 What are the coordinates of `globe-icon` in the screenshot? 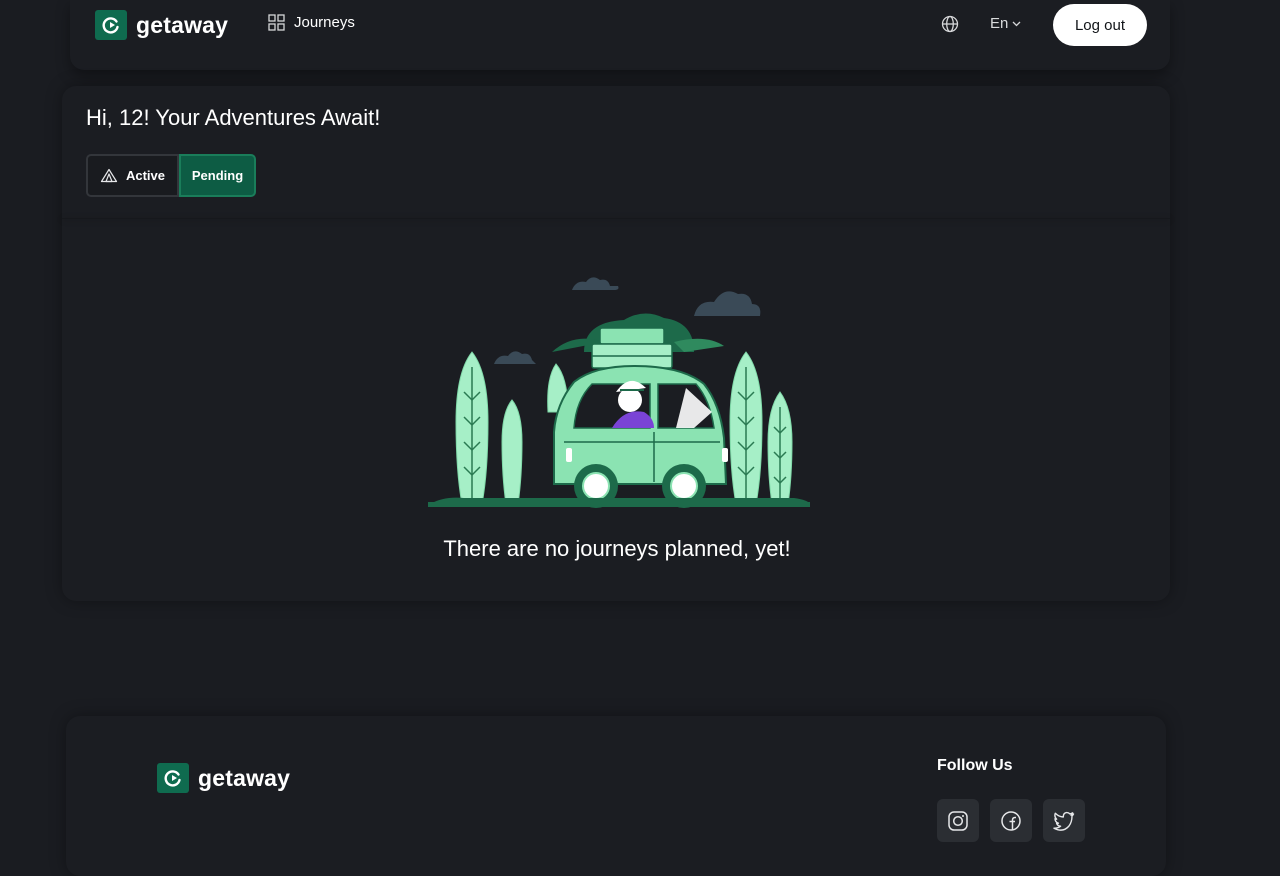 It's located at (950, 24).